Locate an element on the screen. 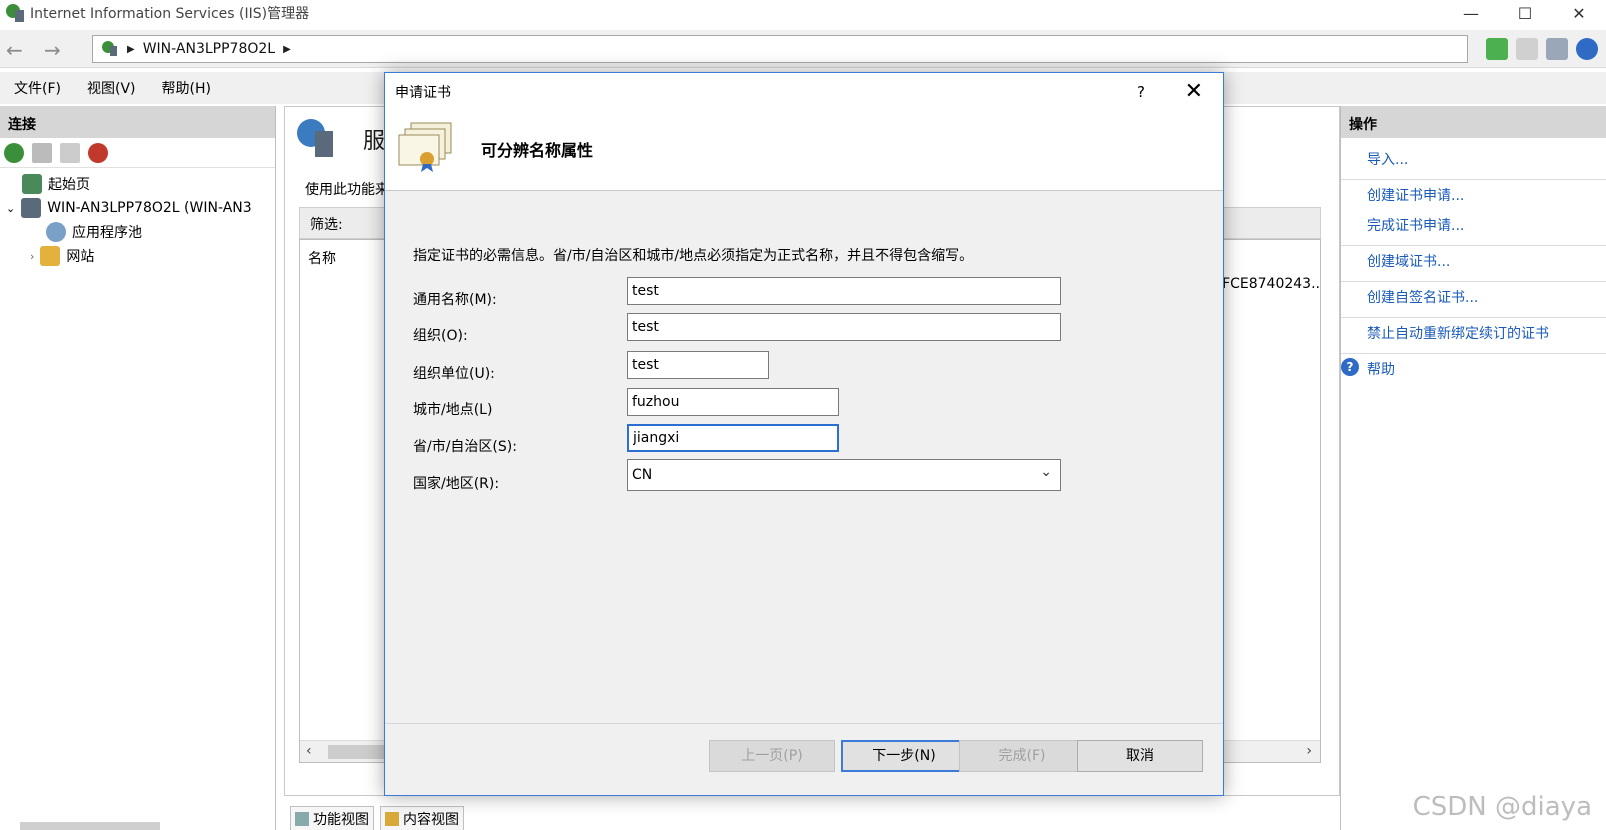 This screenshot has height=830, width=1606. connect-icon is located at coordinates (14, 152).